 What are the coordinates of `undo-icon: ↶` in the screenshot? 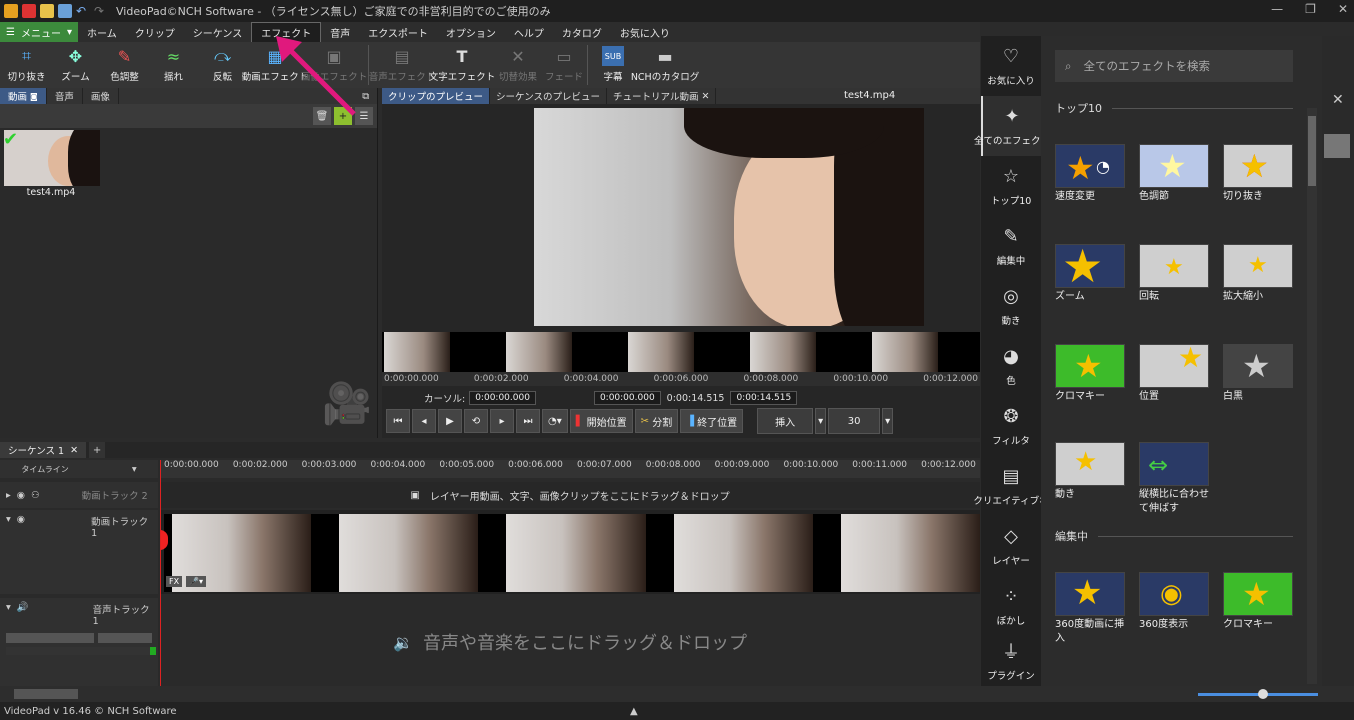 It's located at (83, 11).